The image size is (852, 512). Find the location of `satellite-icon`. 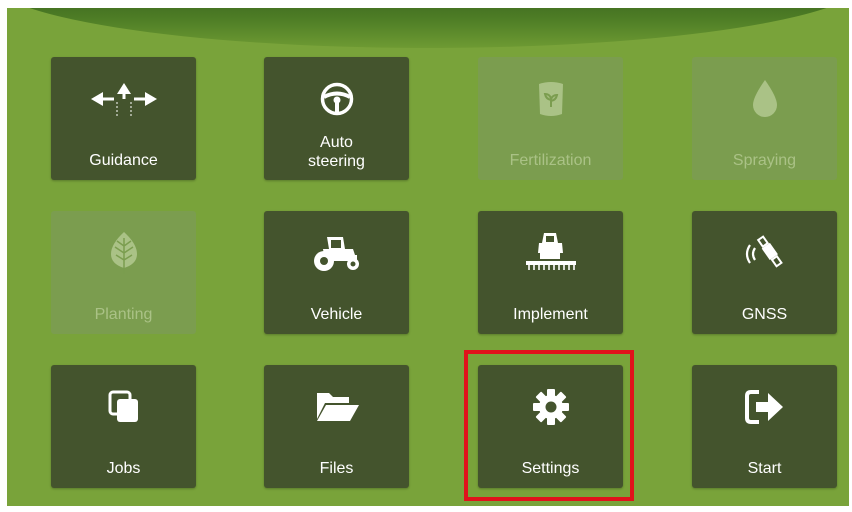

satellite-icon is located at coordinates (764, 253).